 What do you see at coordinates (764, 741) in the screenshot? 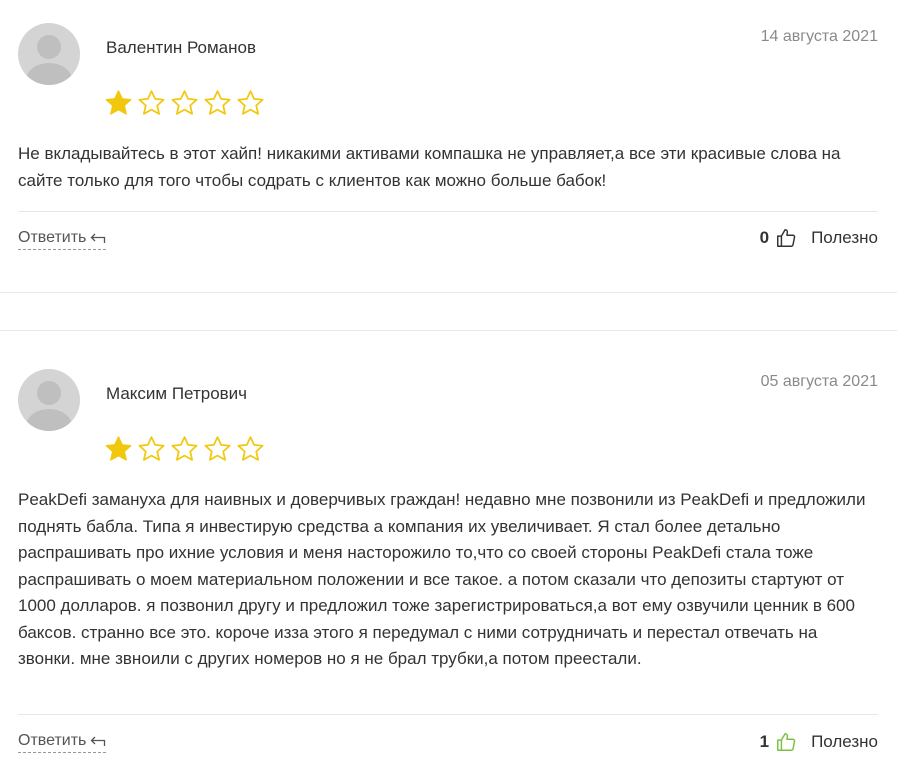
I see `helpful-count: 1` at bounding box center [764, 741].